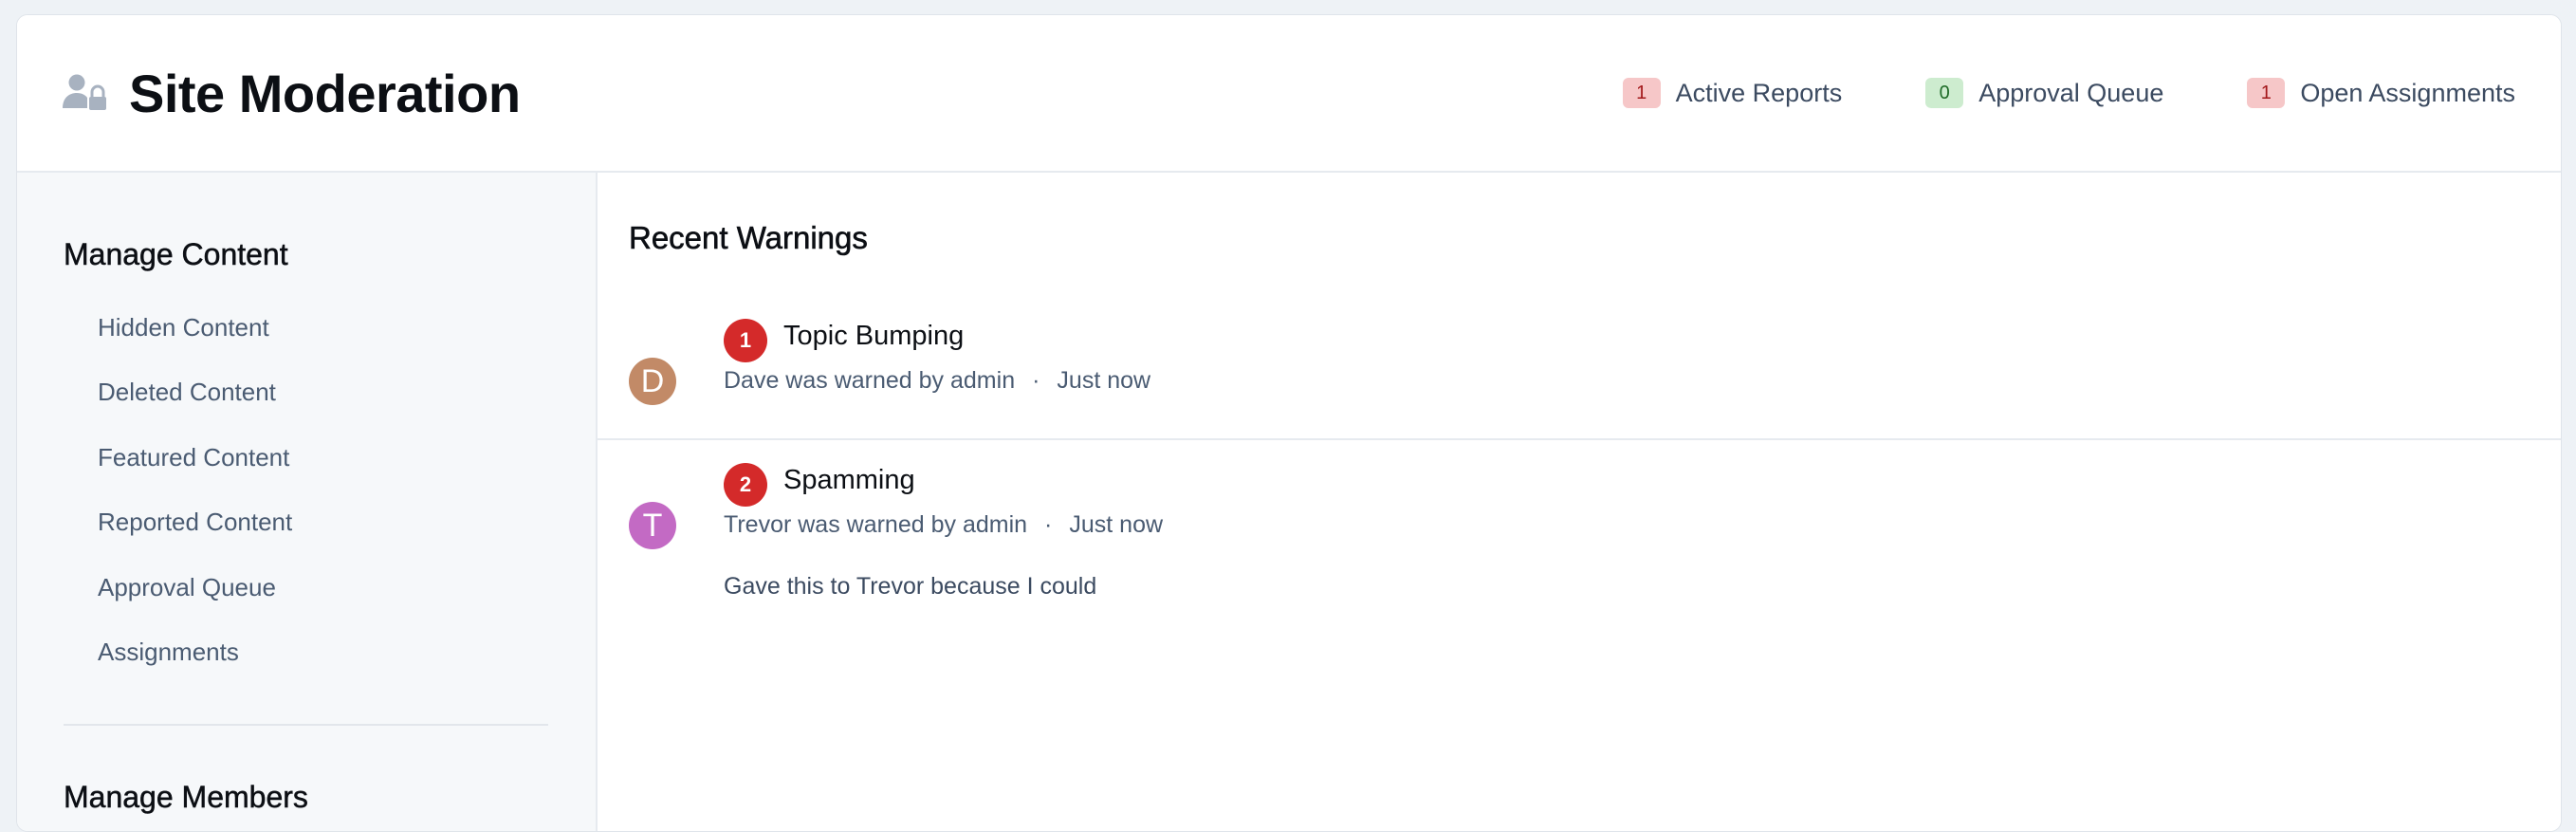  I want to click on stat-open-assignments: 1 Open Assignments, so click(2381, 93).